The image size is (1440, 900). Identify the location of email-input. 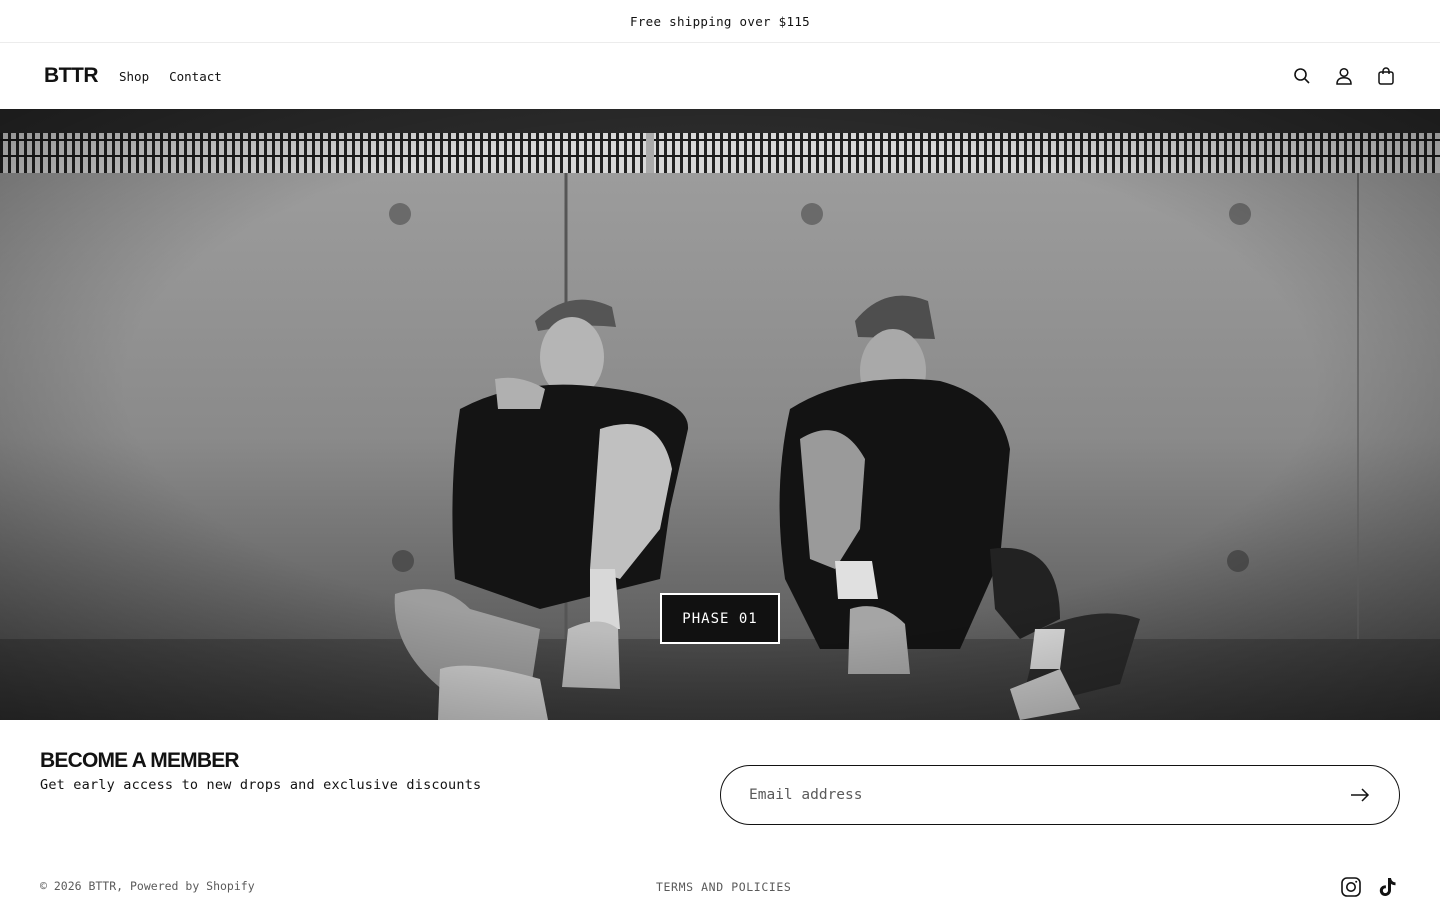
(1049, 795).